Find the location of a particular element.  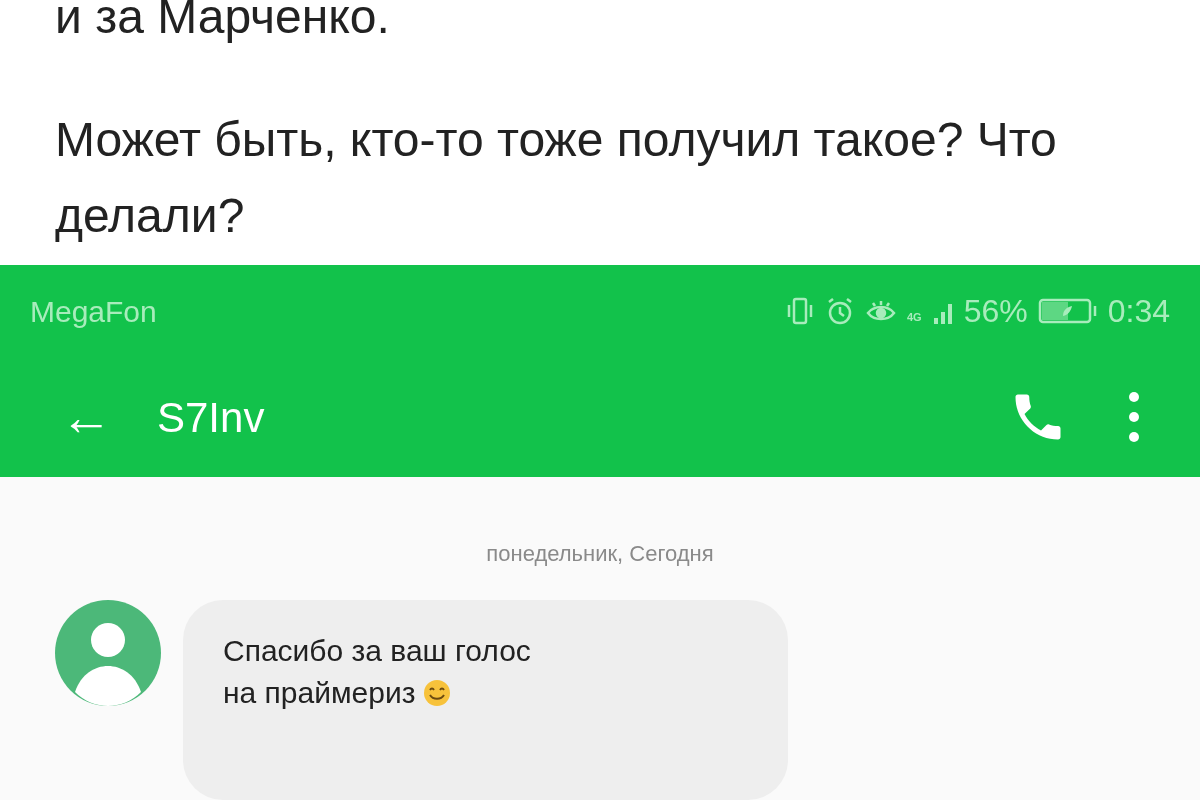

carrier-name: MegaFon is located at coordinates (93, 311).